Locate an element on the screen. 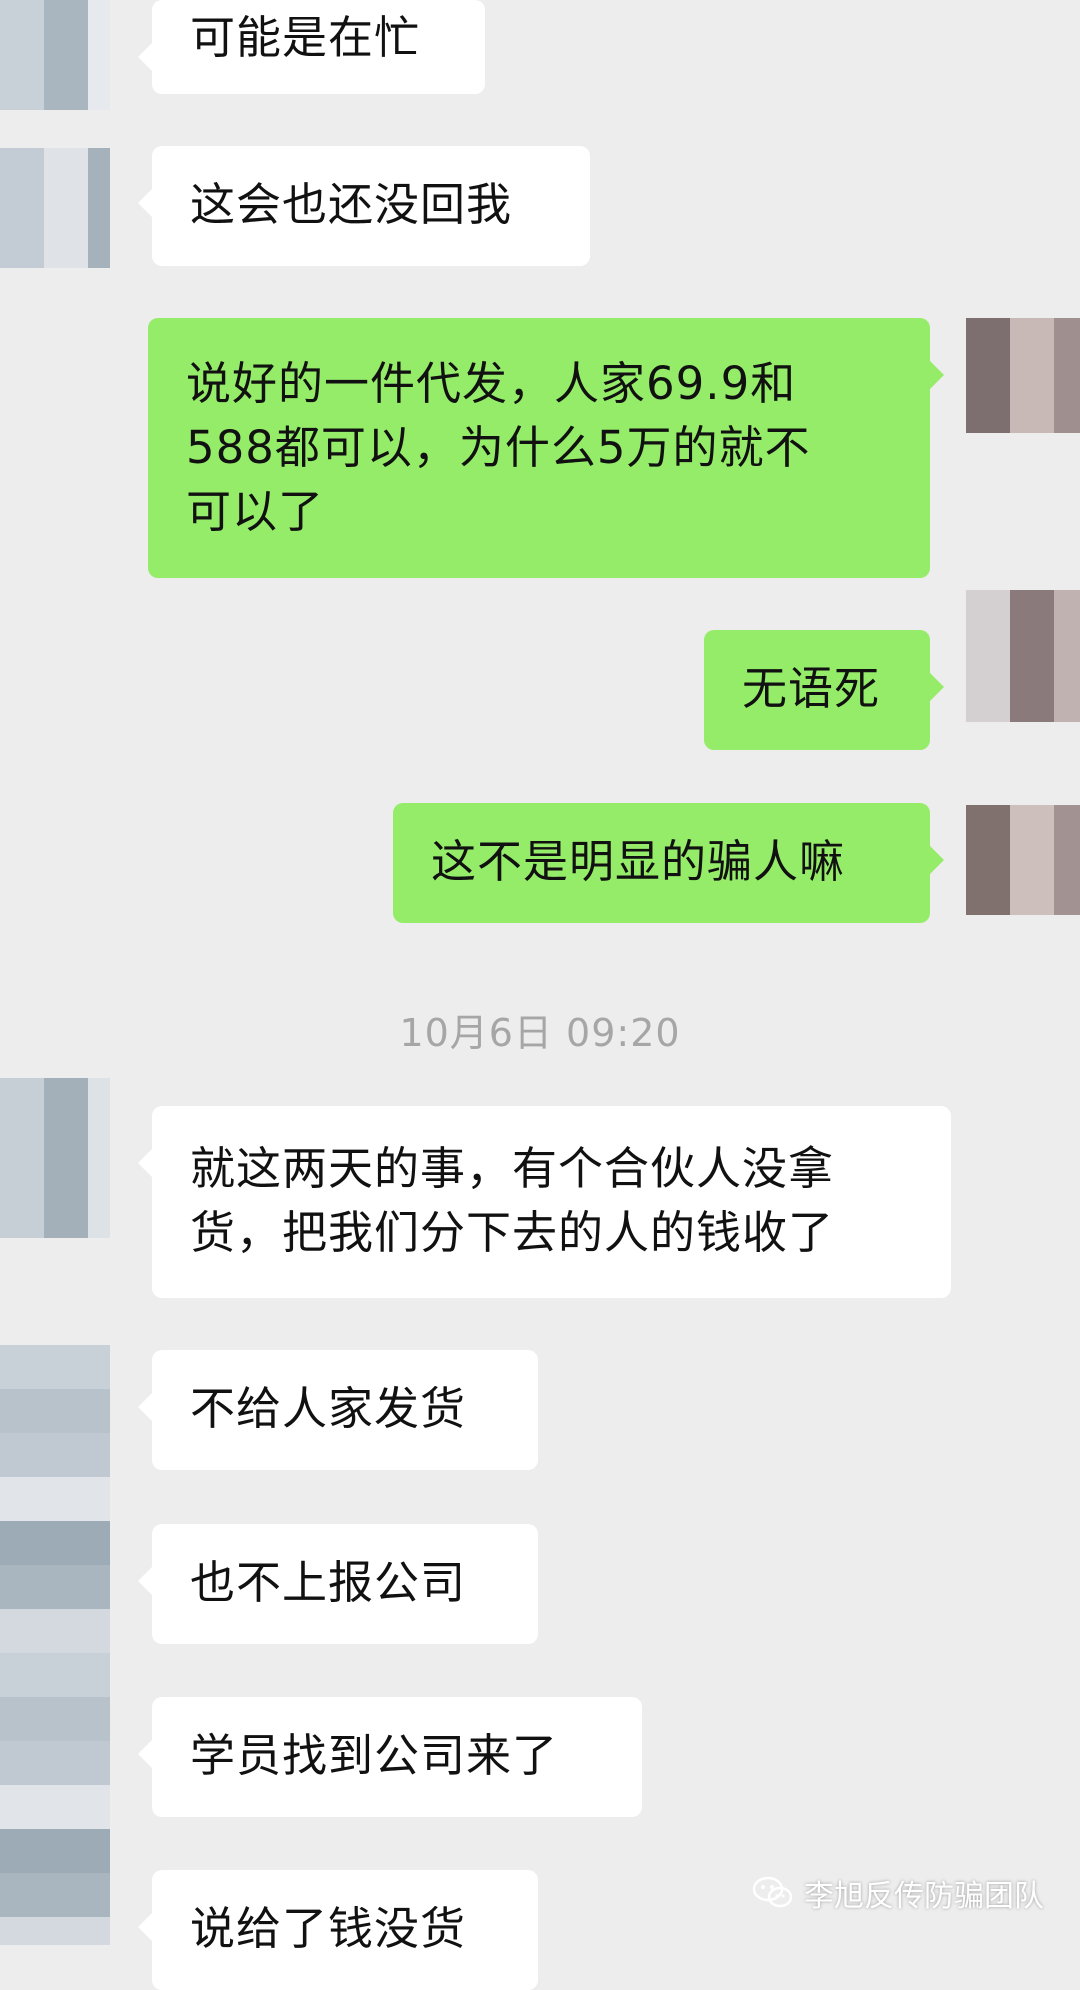 The image size is (1080, 1990). message-bubble-incoming: 不给人家发货 is located at coordinates (338, 1410).